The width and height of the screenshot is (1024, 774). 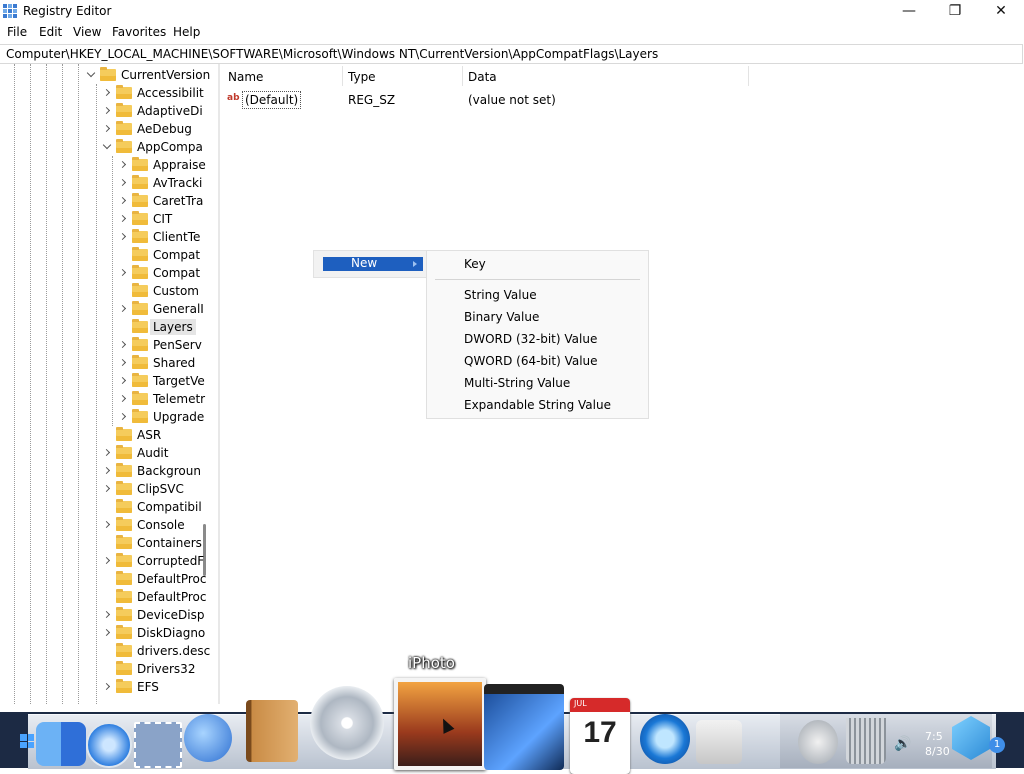 I want to click on tree-item: Console, so click(x=143, y=525).